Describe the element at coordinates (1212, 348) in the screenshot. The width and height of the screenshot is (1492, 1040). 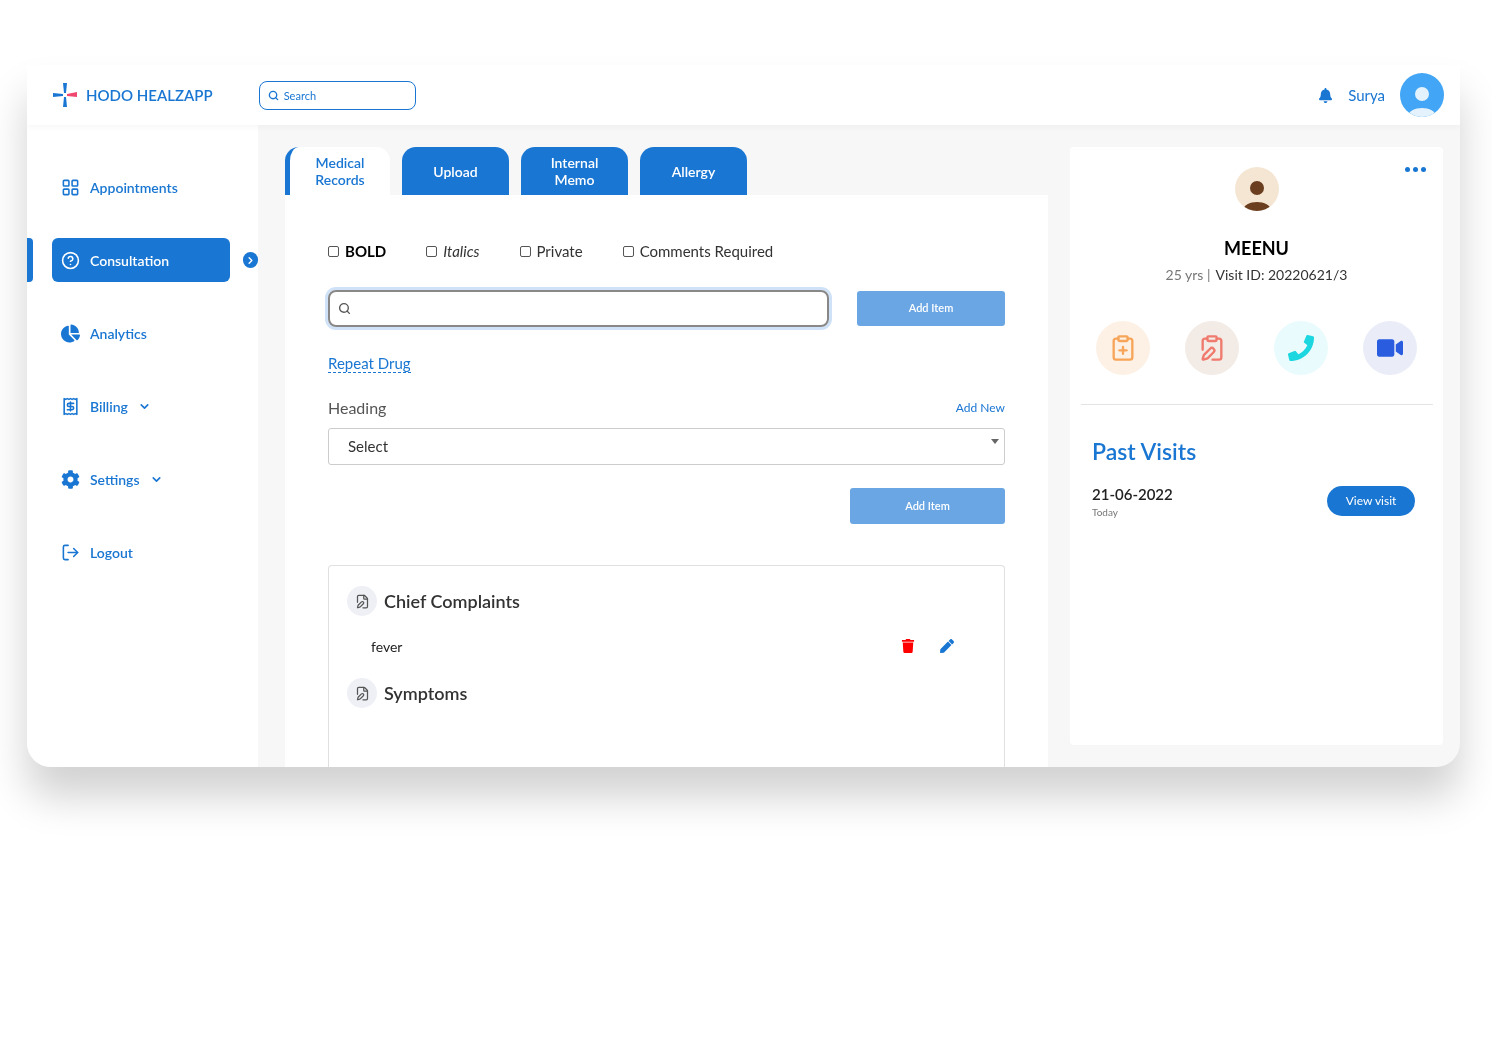
I see `clipboard-pen-icon` at that location.